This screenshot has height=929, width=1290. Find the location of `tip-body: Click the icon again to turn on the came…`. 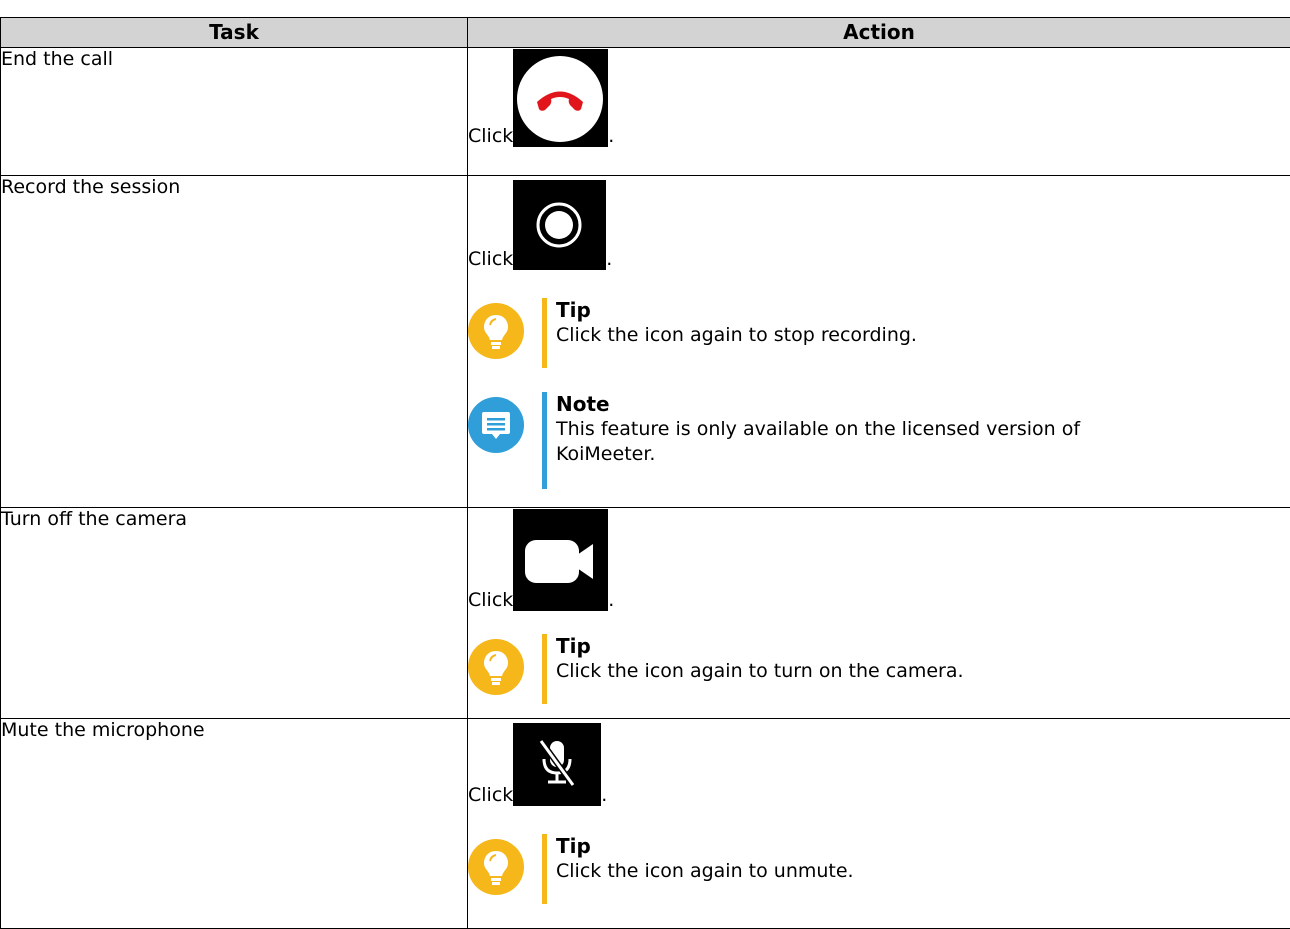

tip-body: Click the icon again to turn on the came… is located at coordinates (760, 671).